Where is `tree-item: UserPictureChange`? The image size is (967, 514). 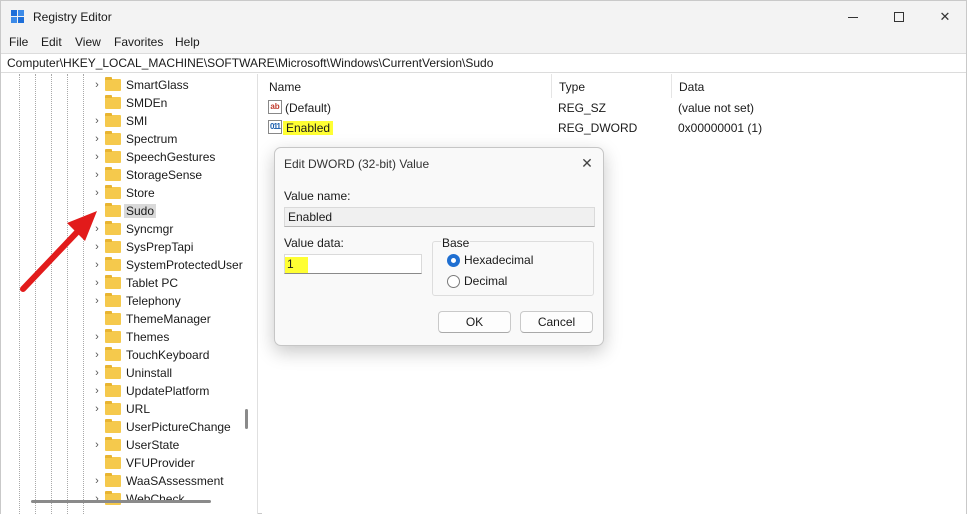 tree-item: UserPictureChange is located at coordinates (121, 427).